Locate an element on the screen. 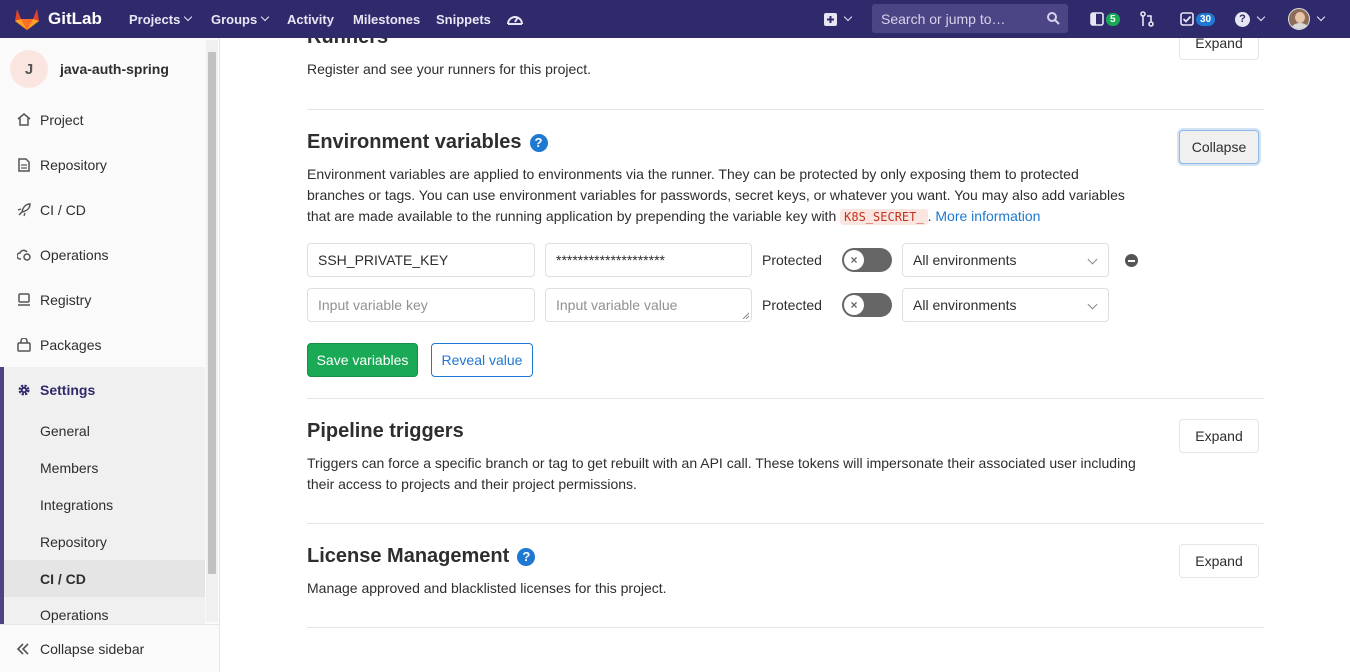 The image size is (1350, 672). todos-count-badge: 30 is located at coordinates (1206, 19).